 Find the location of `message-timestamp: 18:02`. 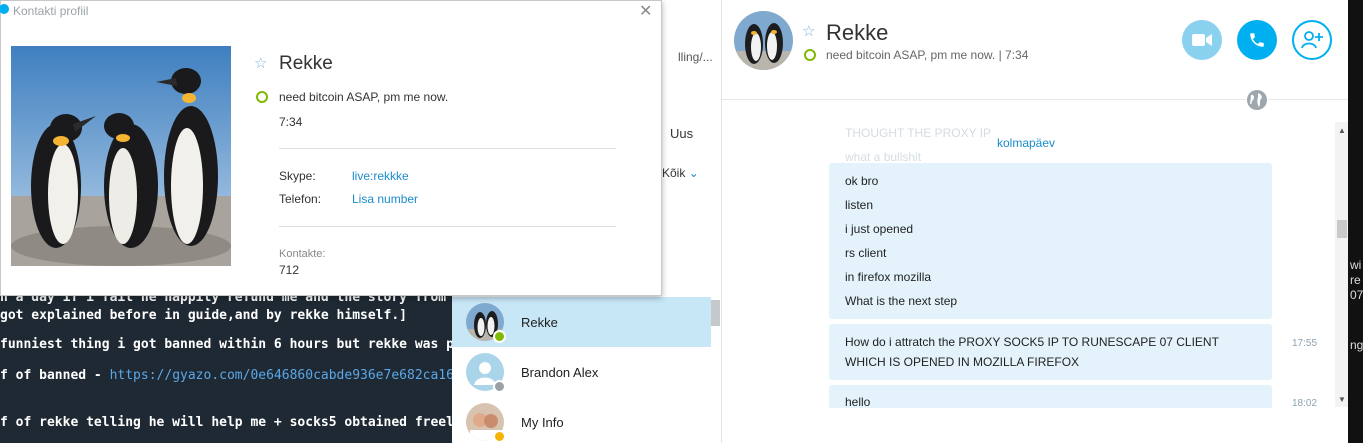

message-timestamp: 18:02 is located at coordinates (1305, 403).